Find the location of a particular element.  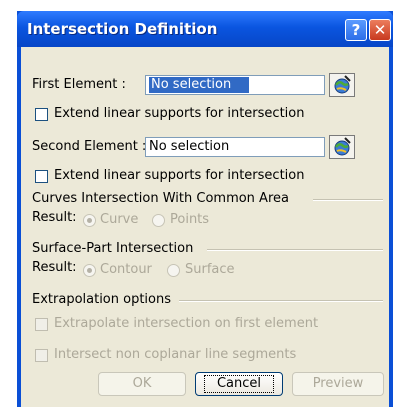

first-element-field: No selection is located at coordinates (235, 85).